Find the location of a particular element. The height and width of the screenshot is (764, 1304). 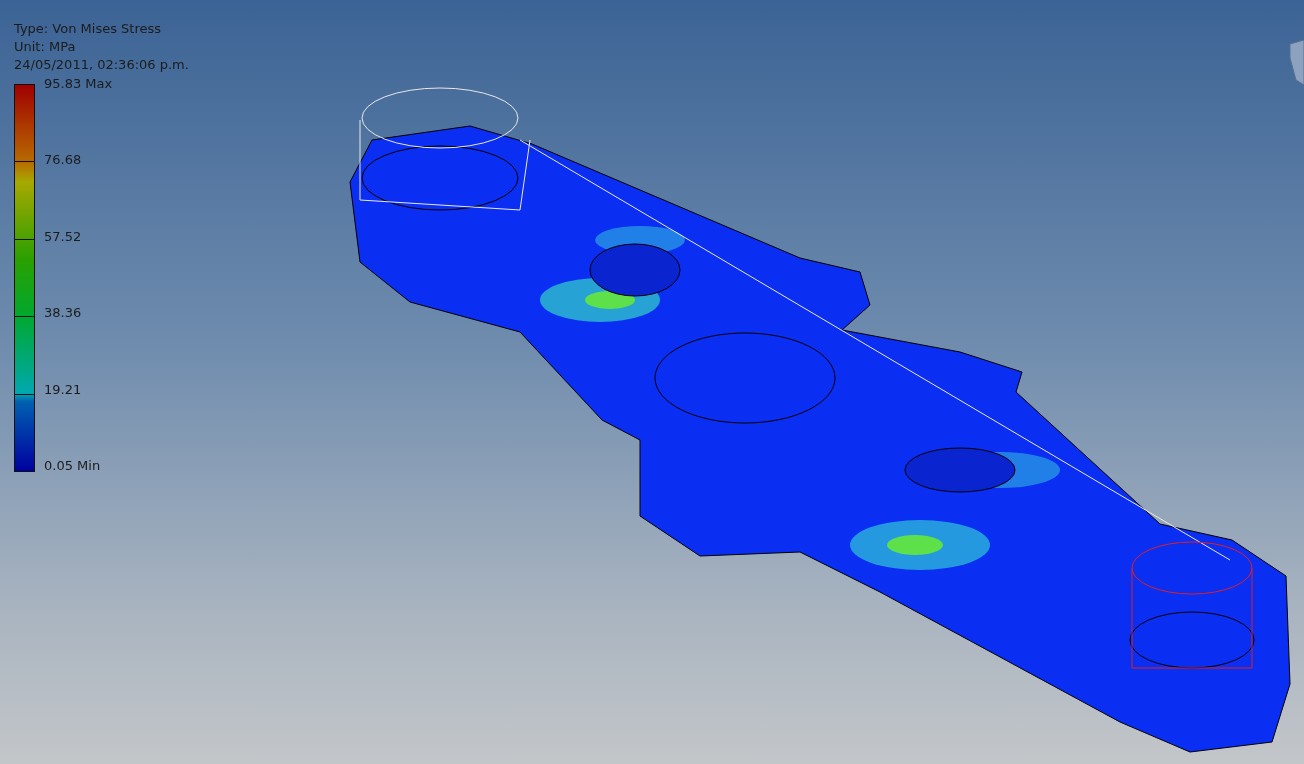

scale-value-label: 76.68 is located at coordinates (63, 160).